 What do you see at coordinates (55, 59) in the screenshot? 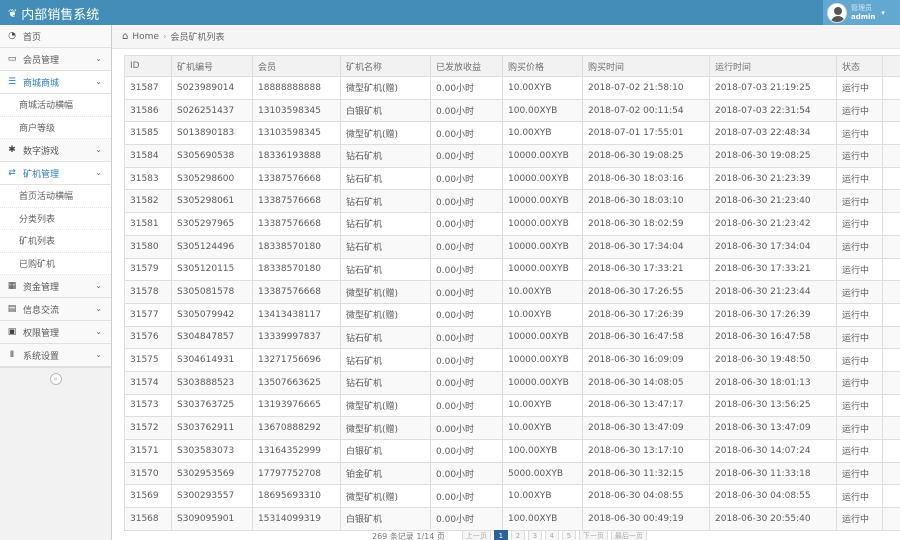
I see `sidebar-item-1: ▭ 会员管理 ⌄` at bounding box center [55, 59].